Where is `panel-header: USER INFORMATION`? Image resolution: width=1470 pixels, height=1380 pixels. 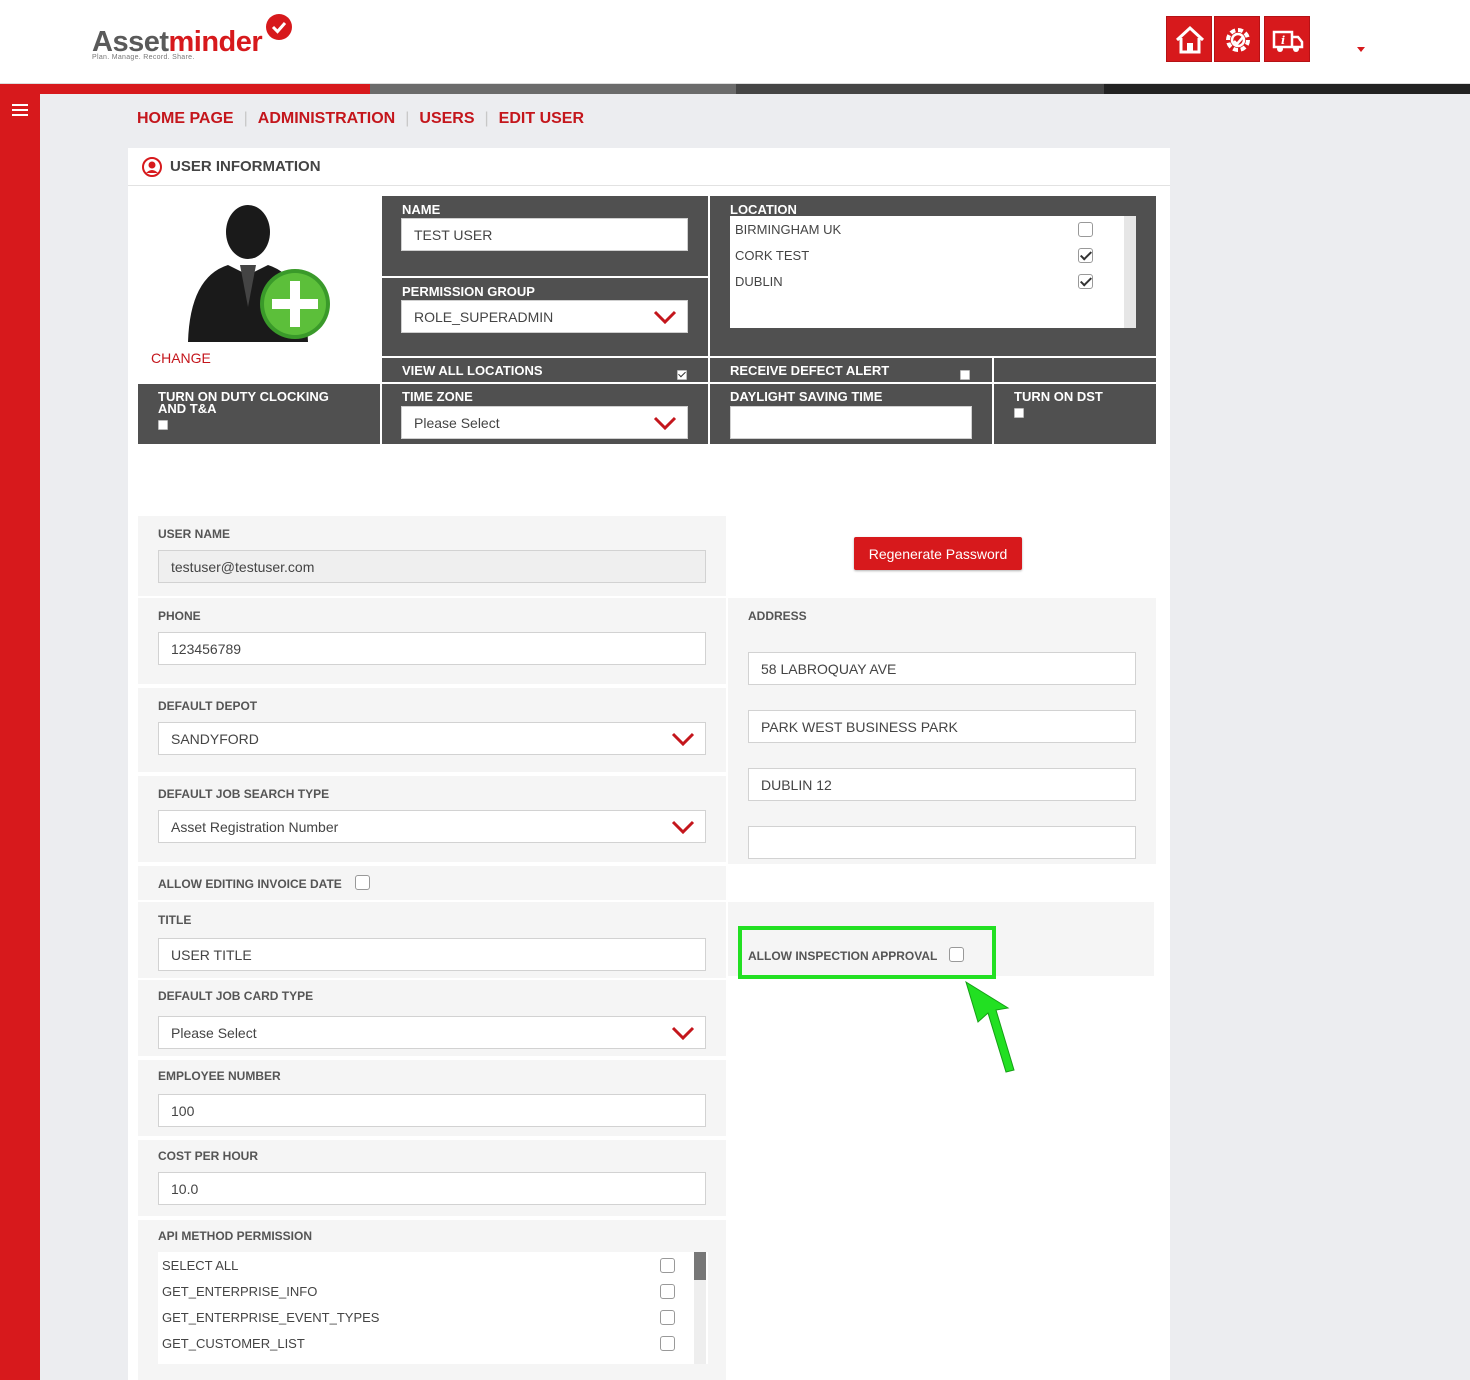 panel-header: USER INFORMATION is located at coordinates (649, 167).